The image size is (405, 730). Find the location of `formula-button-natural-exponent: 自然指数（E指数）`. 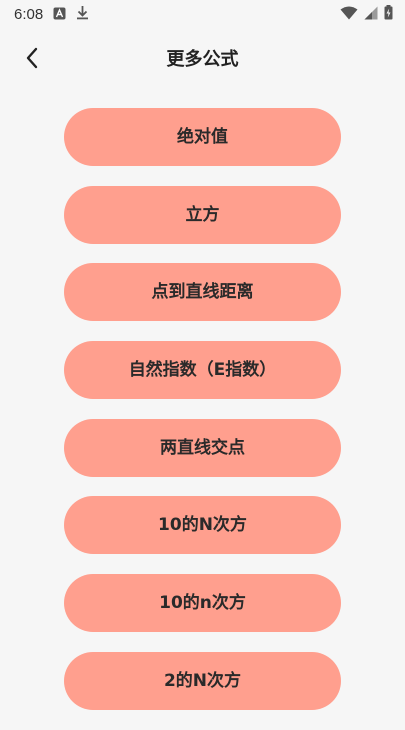

formula-button-natural-exponent: 自然指数（E指数） is located at coordinates (202, 370).